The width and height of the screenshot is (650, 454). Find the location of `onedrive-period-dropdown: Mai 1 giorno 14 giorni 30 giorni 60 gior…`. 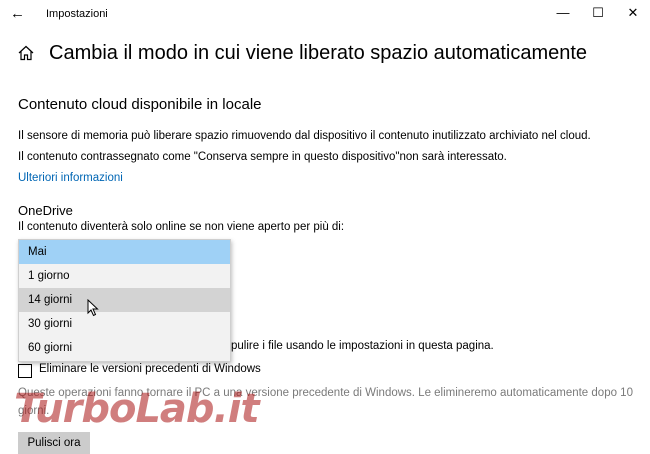

onedrive-period-dropdown: Mai 1 giorno 14 giorni 30 giorni 60 gior… is located at coordinates (124, 300).